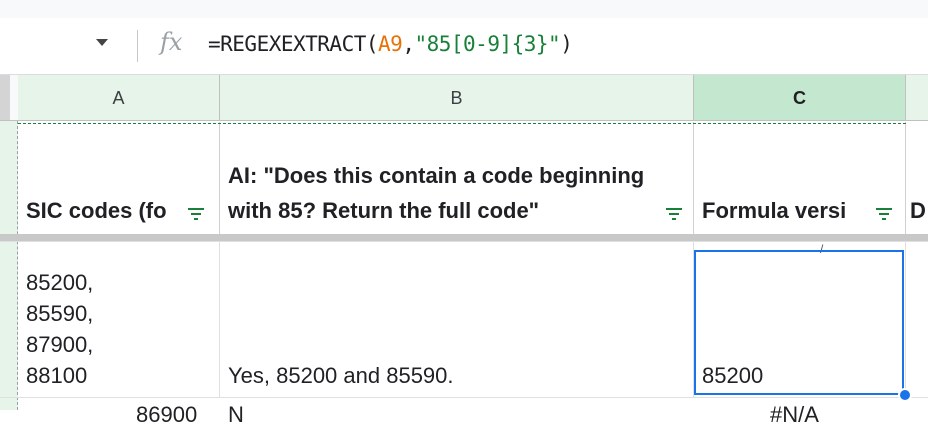 This screenshot has height=428, width=928. I want to click on formula-close: ), so click(566, 44).